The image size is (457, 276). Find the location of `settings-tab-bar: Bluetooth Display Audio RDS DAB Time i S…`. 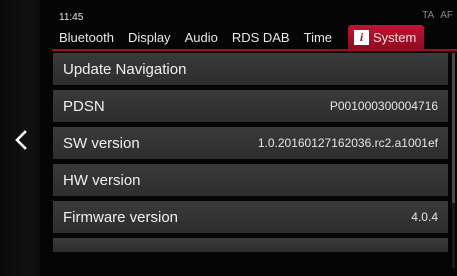

settings-tab-bar: Bluetooth Display Audio RDS DAB Time i S… is located at coordinates (254, 37).